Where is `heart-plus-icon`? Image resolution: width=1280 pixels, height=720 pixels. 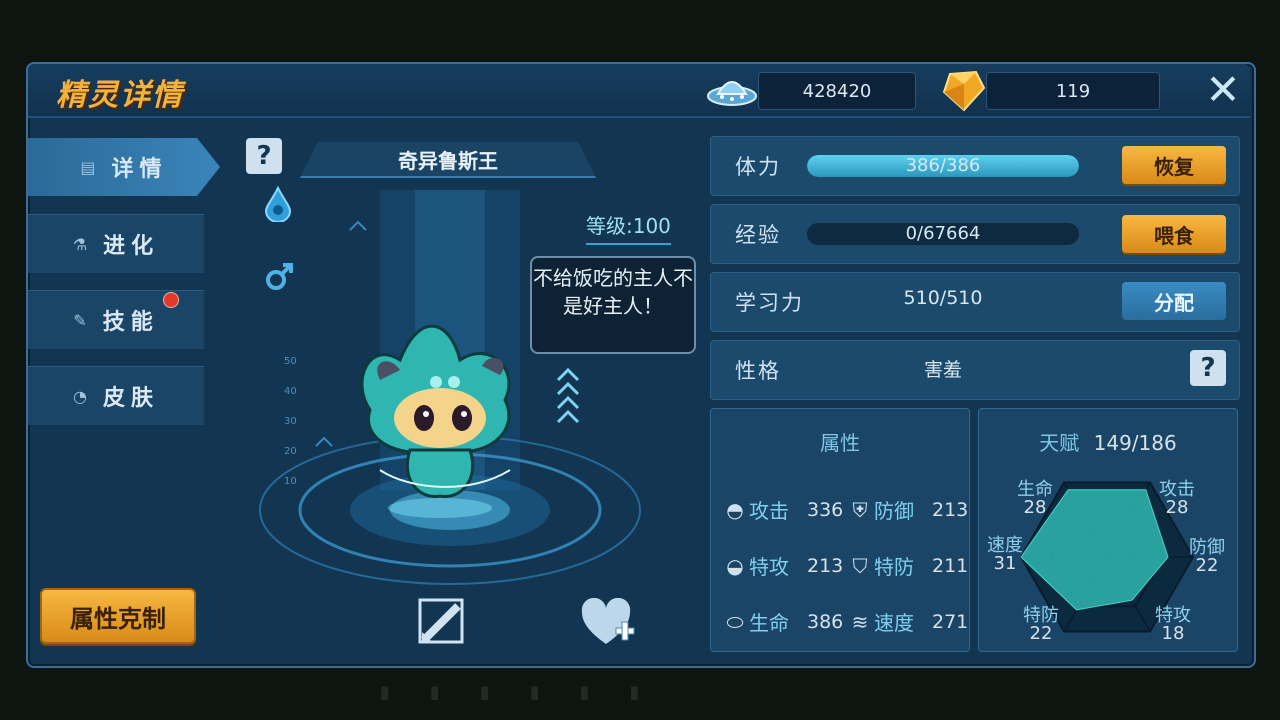 heart-plus-icon is located at coordinates (608, 623).